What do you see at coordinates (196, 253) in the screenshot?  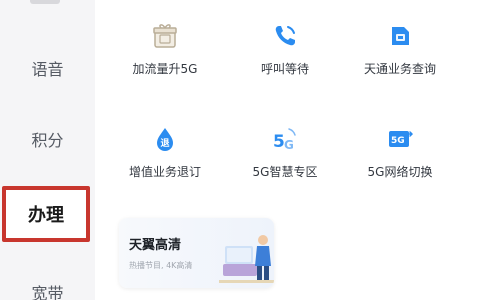 I see `promo-card-tianyi-hd: 天翼高清 热播节目, 4K高清` at bounding box center [196, 253].